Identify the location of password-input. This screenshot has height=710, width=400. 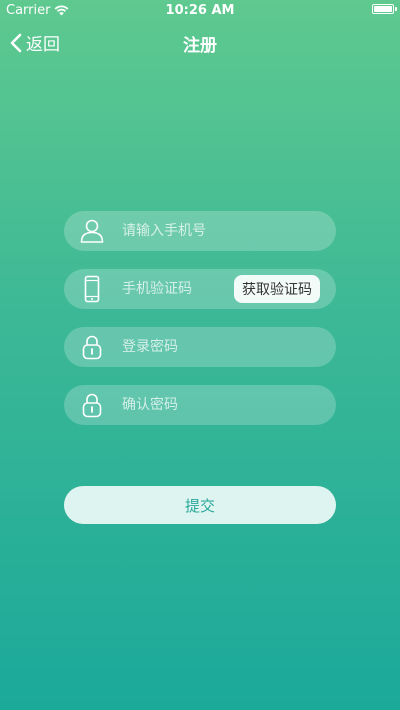
(222, 347).